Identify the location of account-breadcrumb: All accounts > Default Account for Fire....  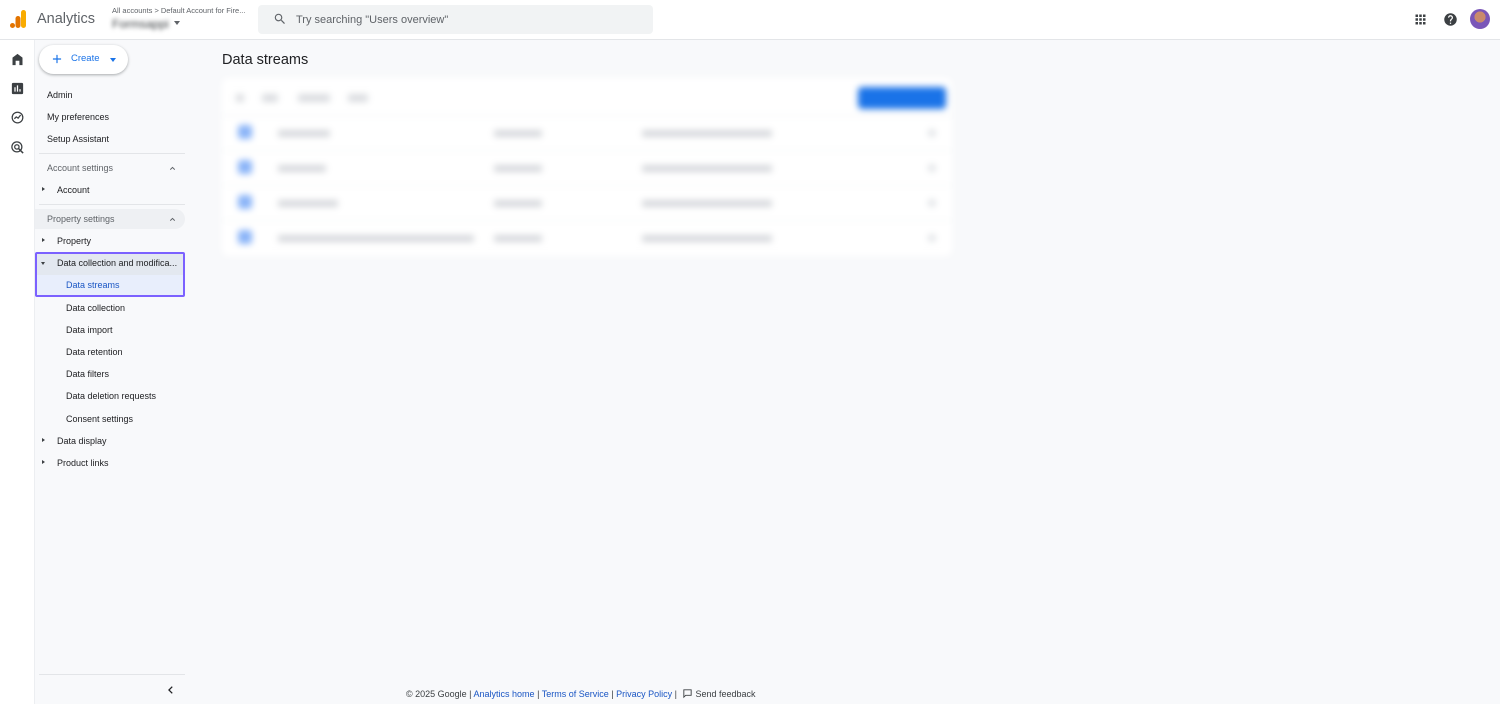
(178, 10).